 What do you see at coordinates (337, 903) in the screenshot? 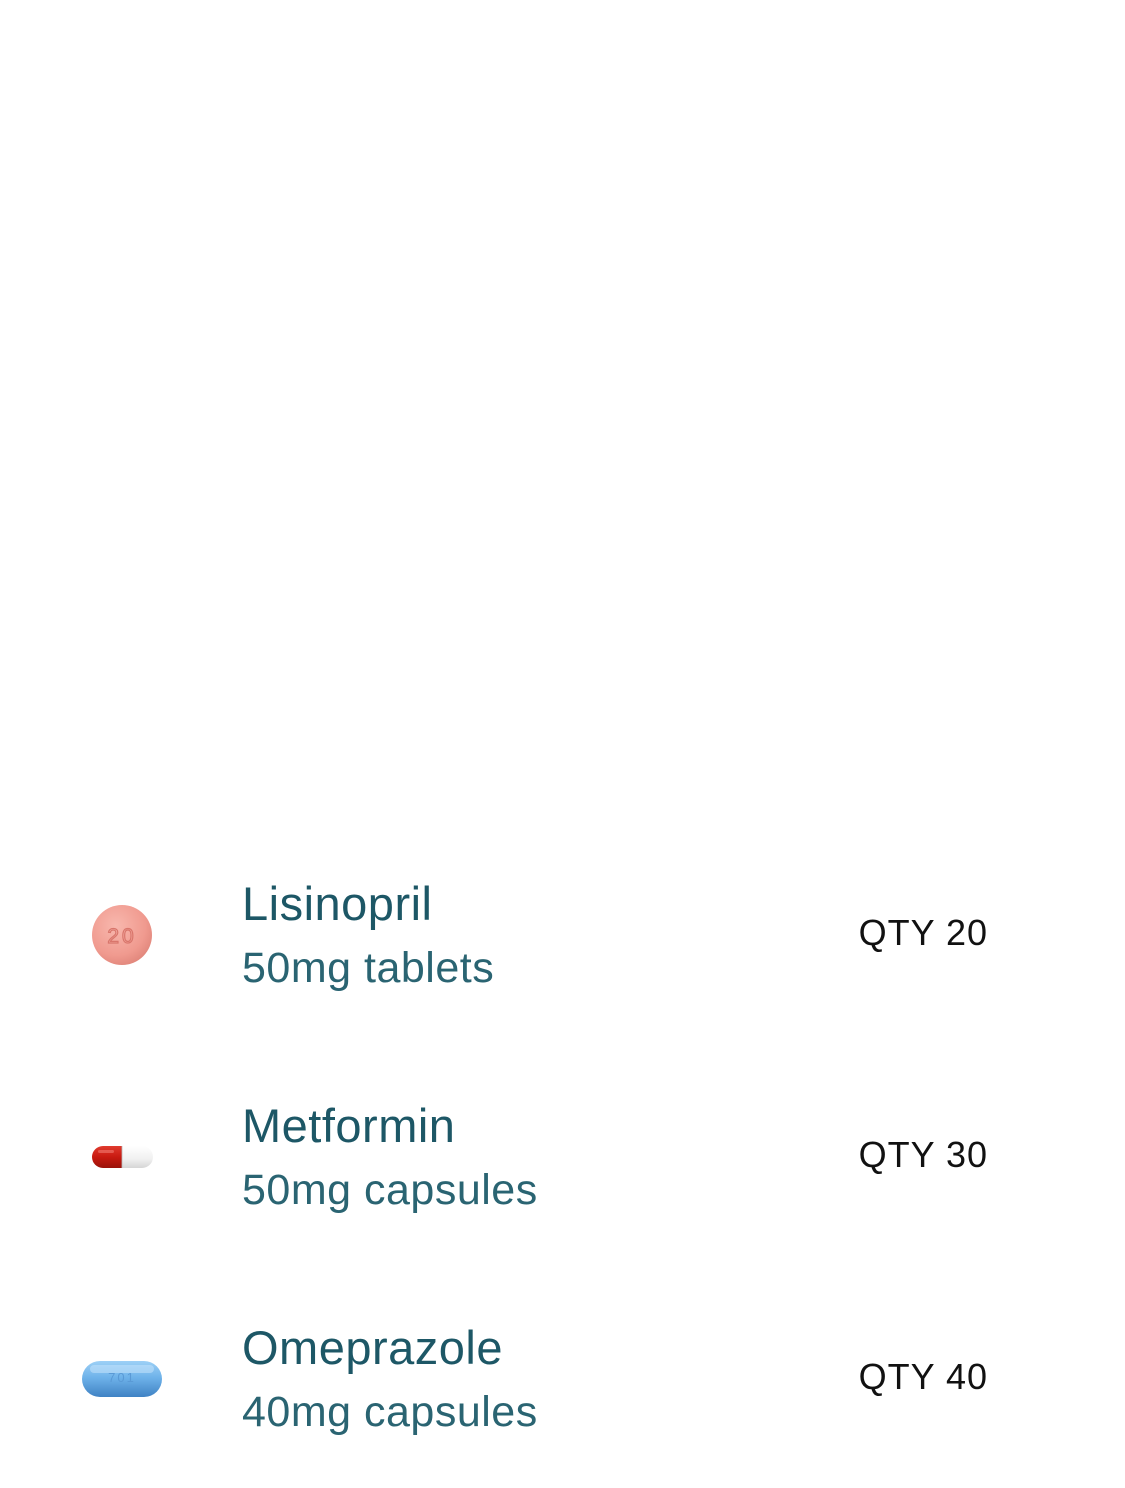
I see `medication-name: Lisinopril` at bounding box center [337, 903].